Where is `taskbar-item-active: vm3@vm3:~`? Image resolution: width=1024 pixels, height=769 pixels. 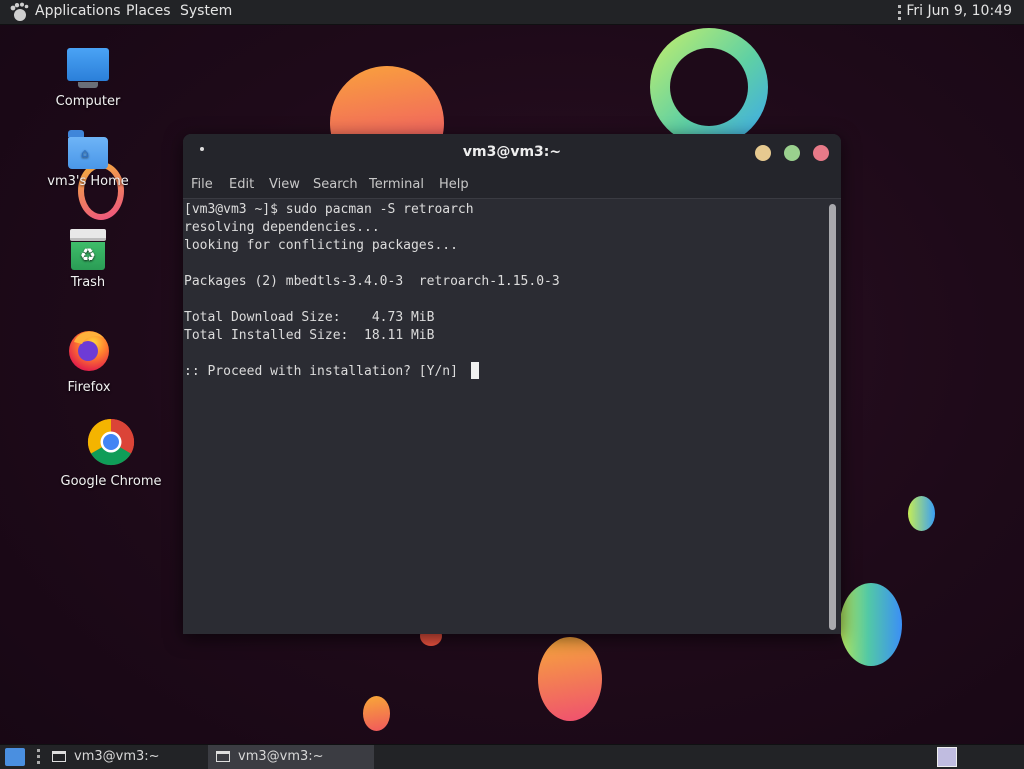
taskbar-item-active: vm3@vm3:~ is located at coordinates (291, 757).